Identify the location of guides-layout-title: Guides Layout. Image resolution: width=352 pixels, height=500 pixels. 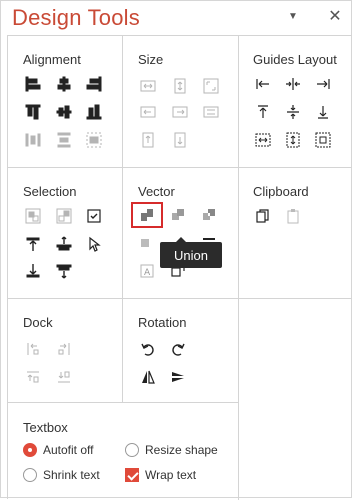
(295, 59).